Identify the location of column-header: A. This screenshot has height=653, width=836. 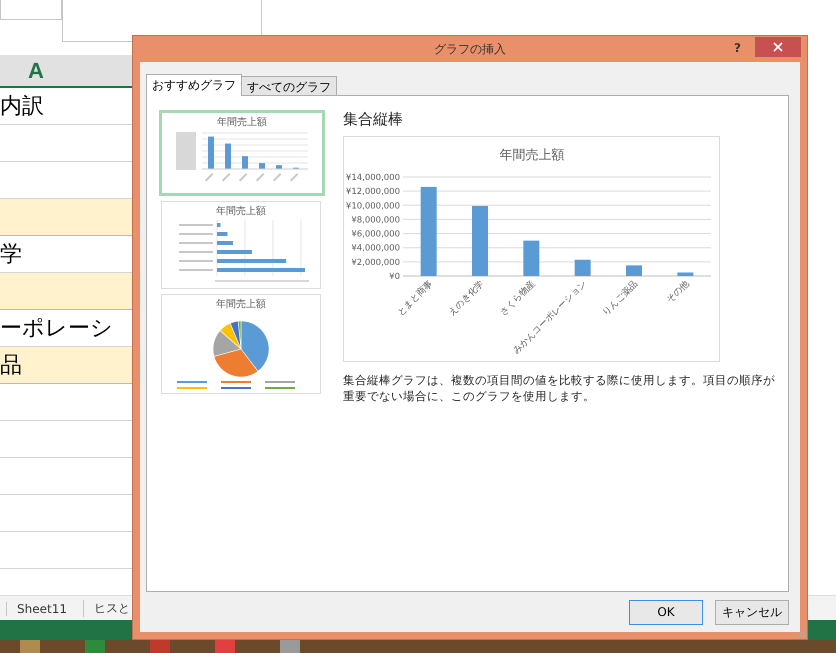
(66, 71).